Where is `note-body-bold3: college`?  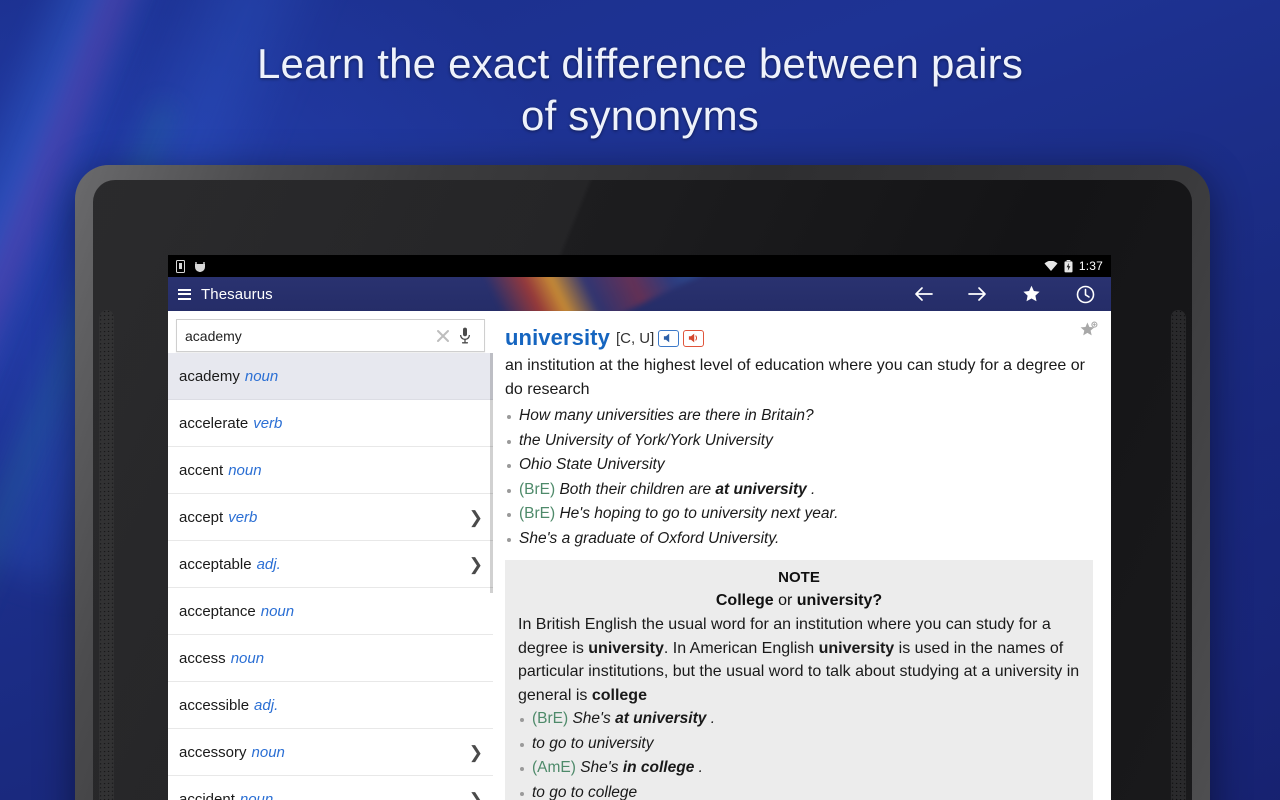
note-body-bold3: college is located at coordinates (619, 695).